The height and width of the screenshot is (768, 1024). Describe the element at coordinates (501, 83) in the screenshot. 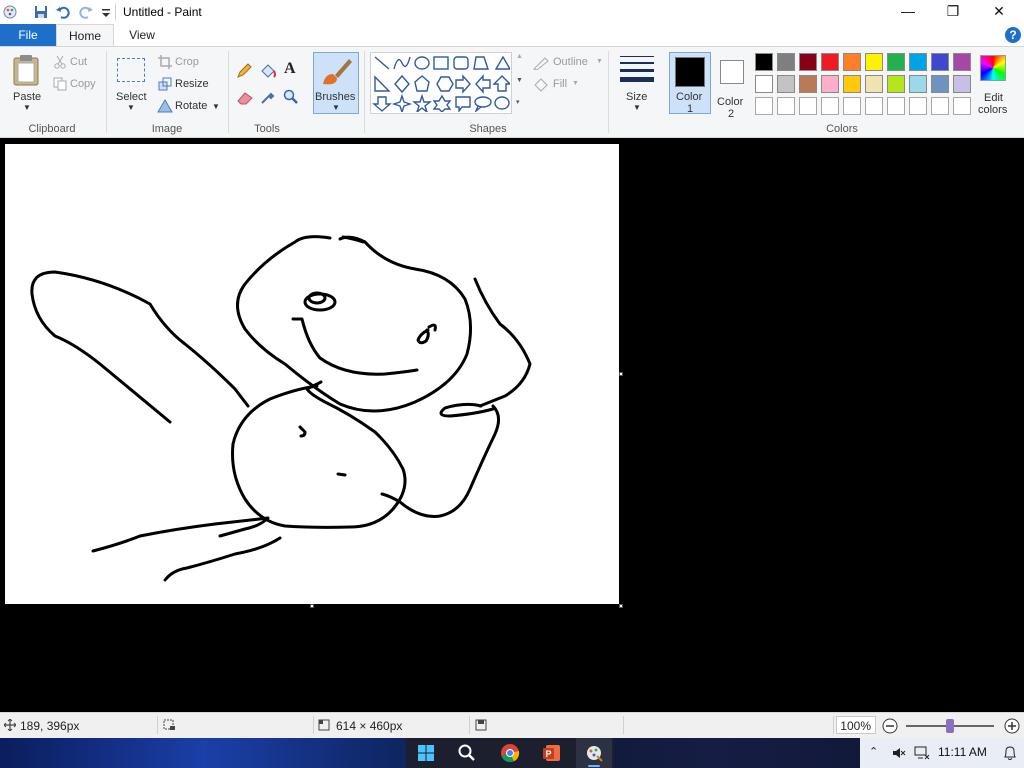

I see `up-arrow-shape-icon` at that location.